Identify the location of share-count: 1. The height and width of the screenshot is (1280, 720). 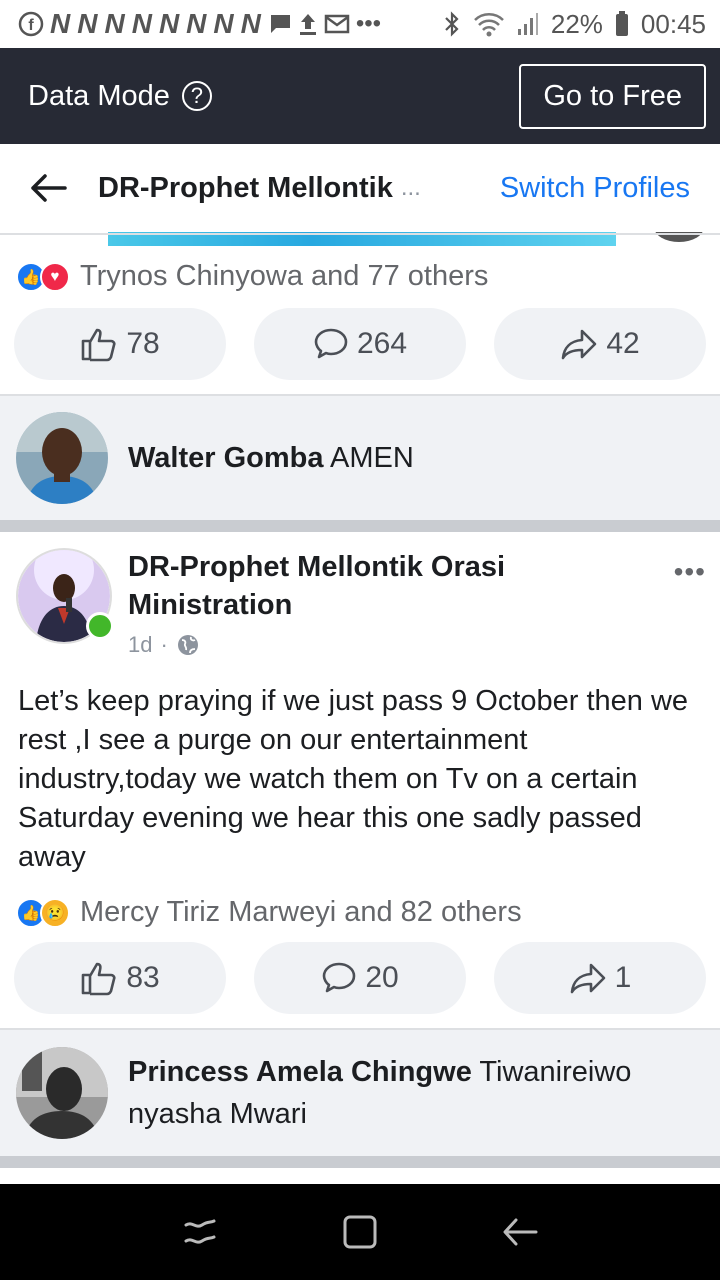
(623, 977).